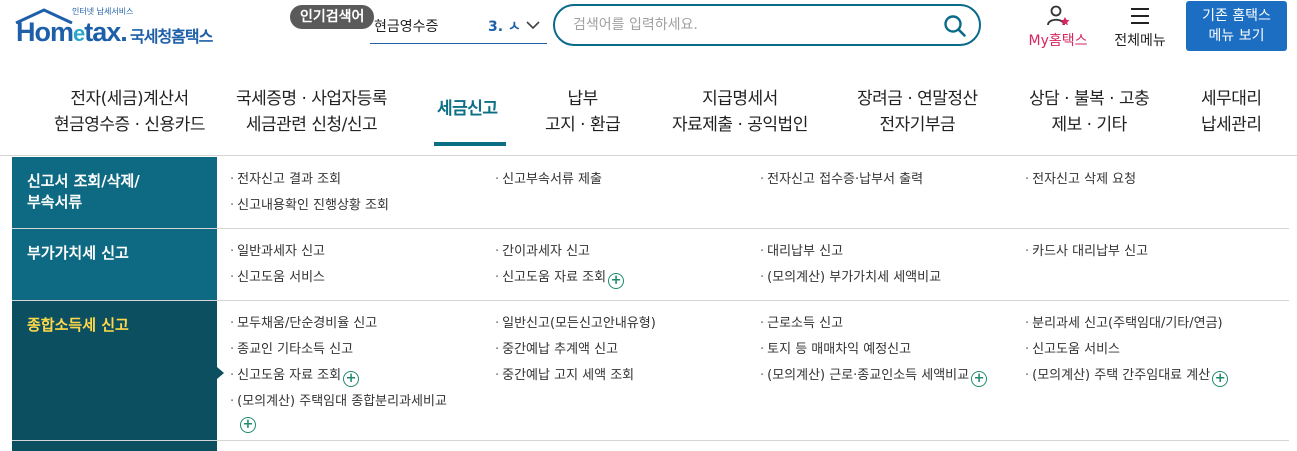 This screenshot has width=1297, height=451. Describe the element at coordinates (542, 252) in the screenshot. I see `submenu-link: · 간이과세자 신고` at that location.